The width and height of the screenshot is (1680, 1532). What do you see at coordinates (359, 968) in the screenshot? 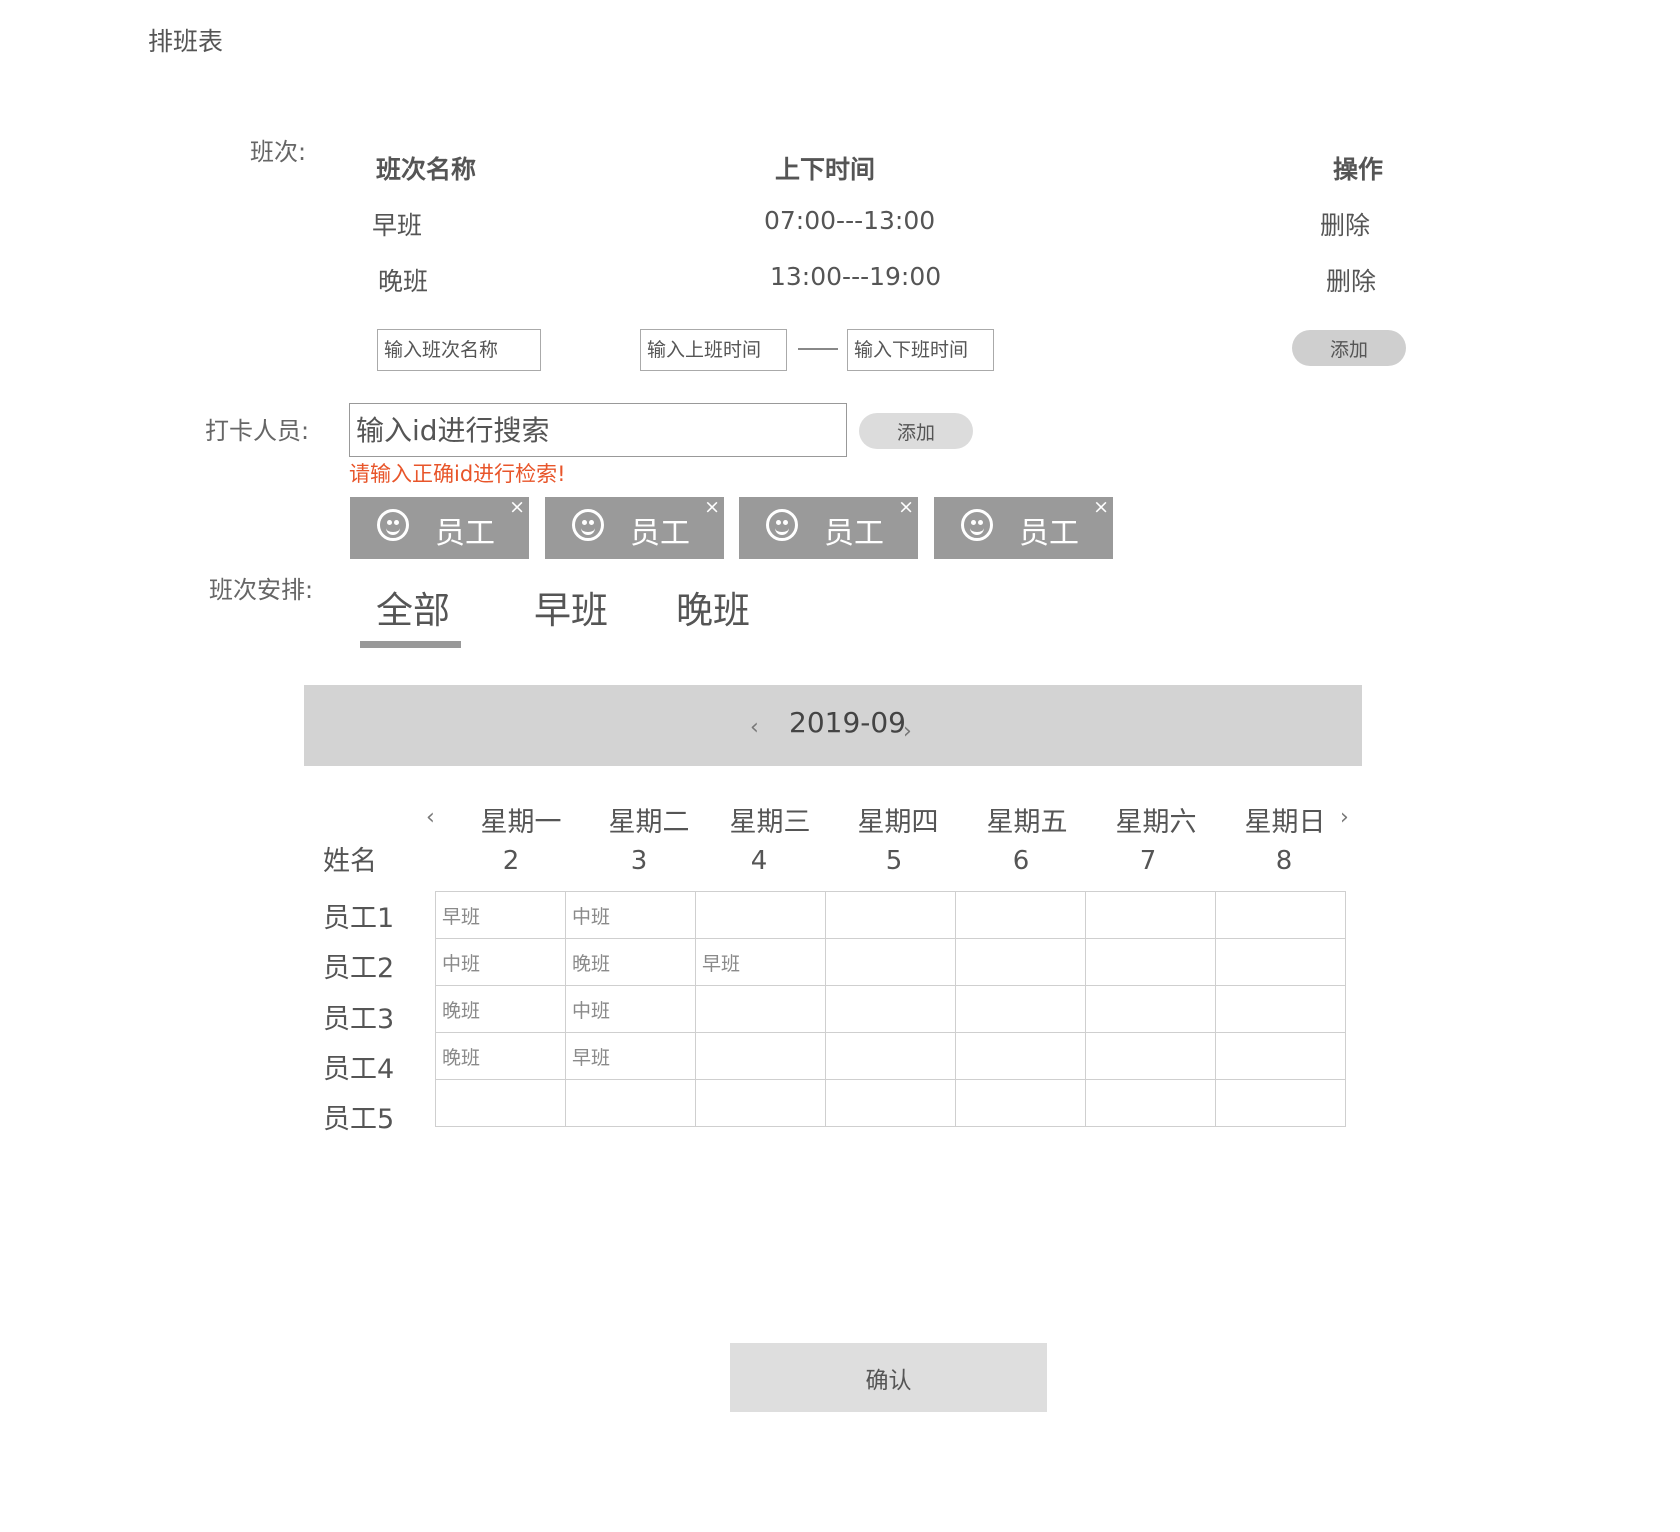
I see `employee-name: 员工2` at bounding box center [359, 968].